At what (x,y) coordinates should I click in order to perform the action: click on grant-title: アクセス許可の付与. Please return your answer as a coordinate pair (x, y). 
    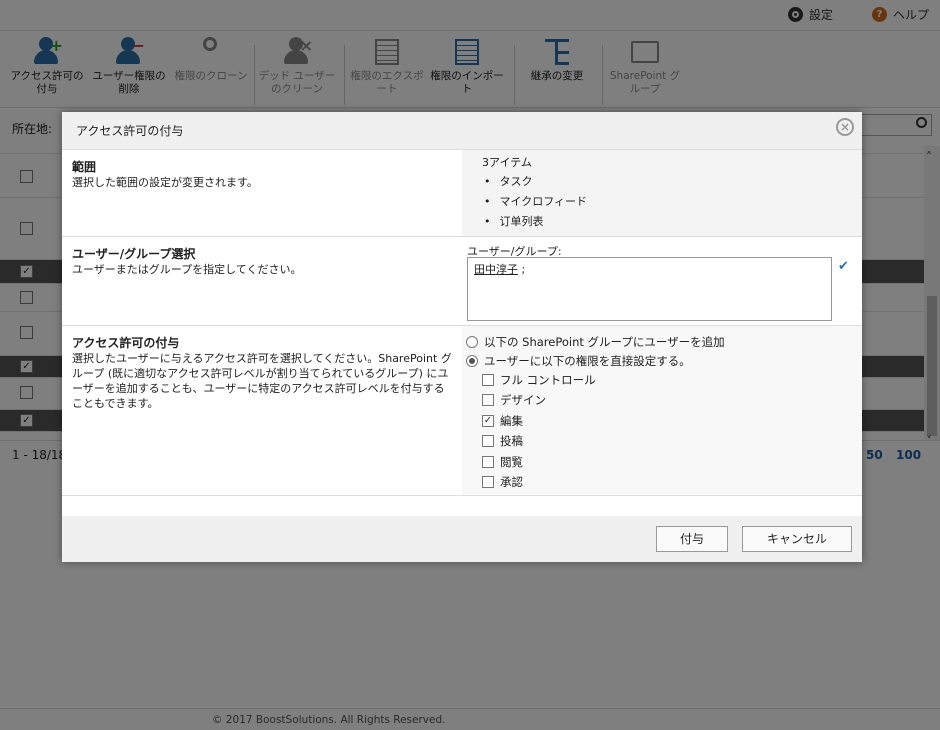
    Looking at the image, I should click on (126, 343).